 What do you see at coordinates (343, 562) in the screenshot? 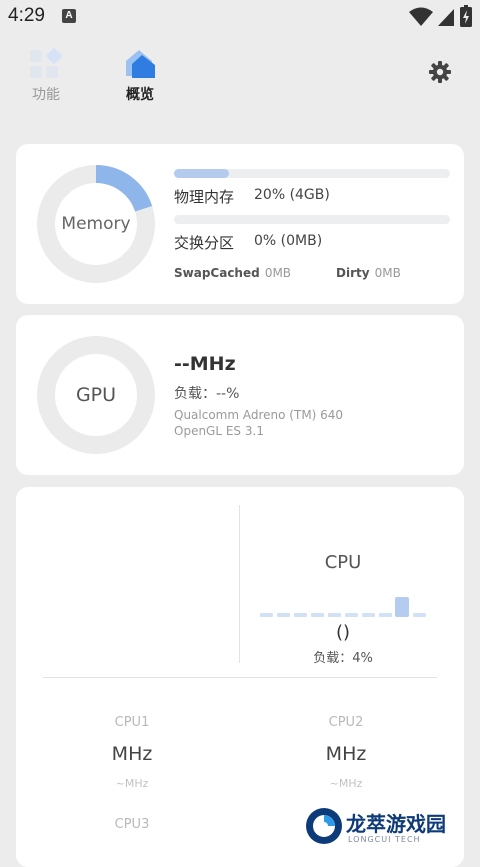
I see `cpu-title: CPU` at bounding box center [343, 562].